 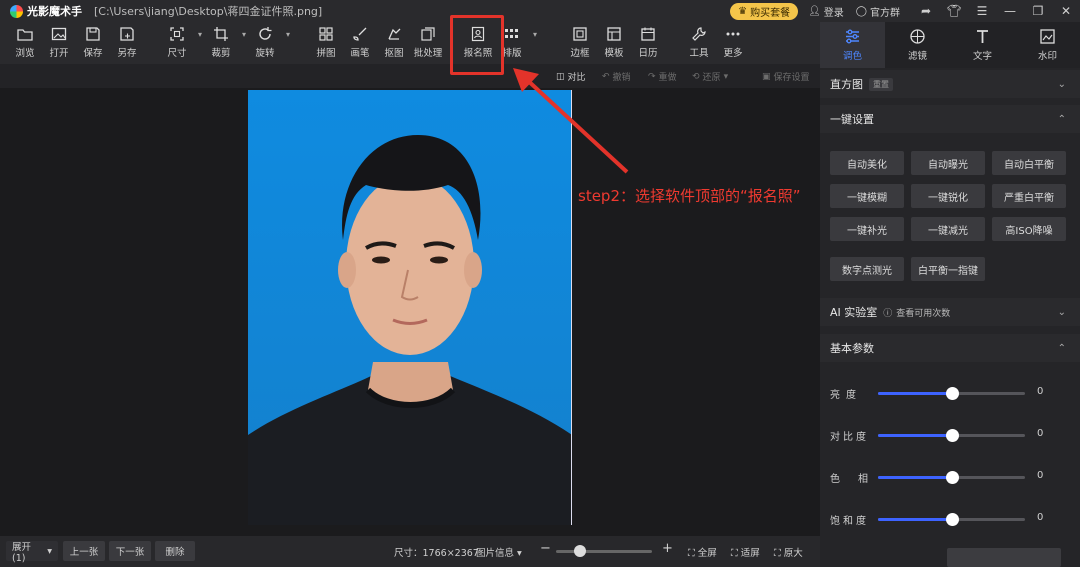 I want to click on prev-label: 上一张, so click(x=84, y=552).